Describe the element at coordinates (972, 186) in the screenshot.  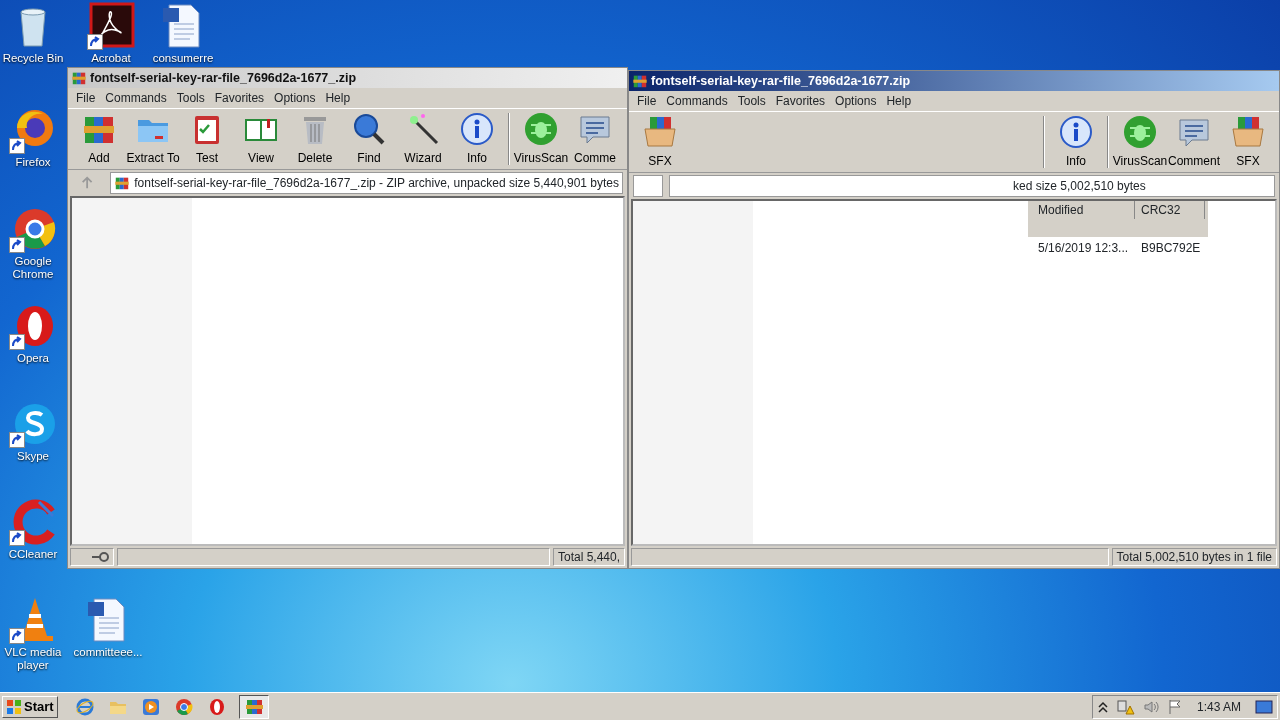
I see `address-field: ked size 5,002,510 bytes` at that location.